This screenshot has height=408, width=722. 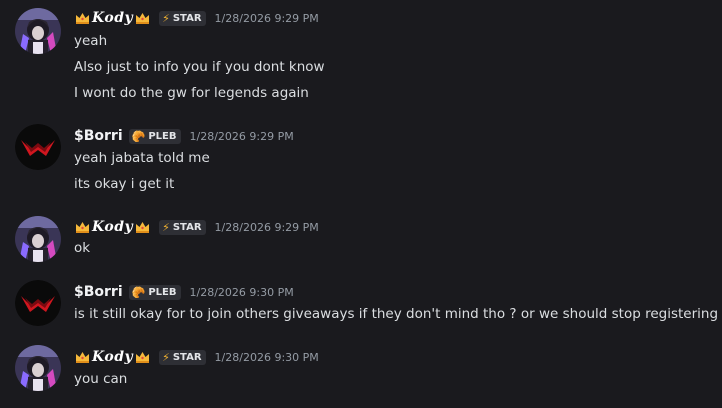 What do you see at coordinates (184, 136) in the screenshot?
I see `message-header: $Borri 🥐 PLEB 1/28/2026 9:29 PM` at bounding box center [184, 136].